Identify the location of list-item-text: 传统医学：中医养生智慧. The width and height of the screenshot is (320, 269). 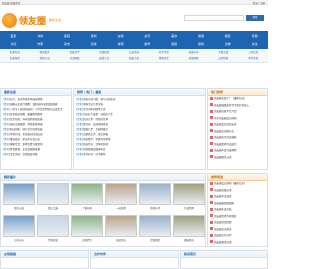
(97, 139).